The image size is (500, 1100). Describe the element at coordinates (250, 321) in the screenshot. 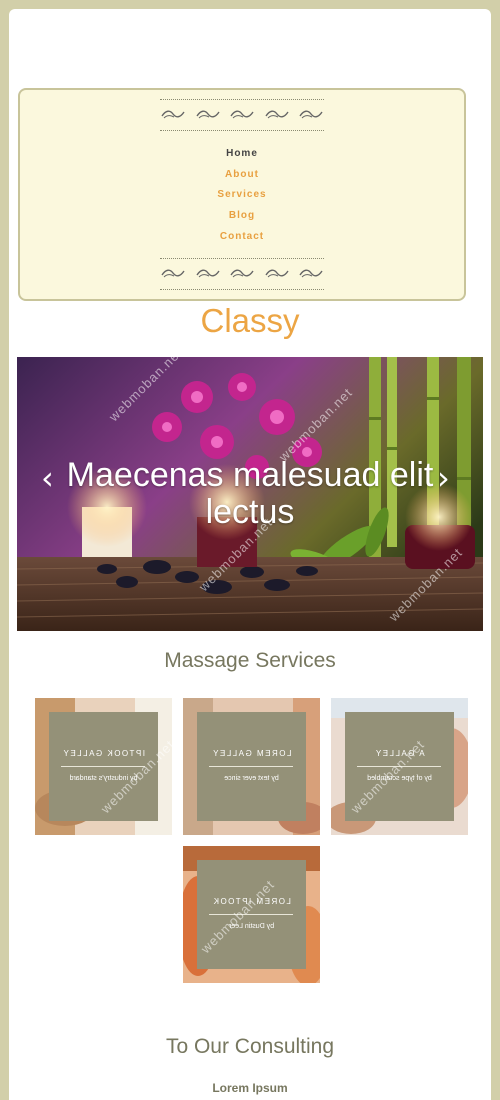

I see `site-logo: Classy` at that location.